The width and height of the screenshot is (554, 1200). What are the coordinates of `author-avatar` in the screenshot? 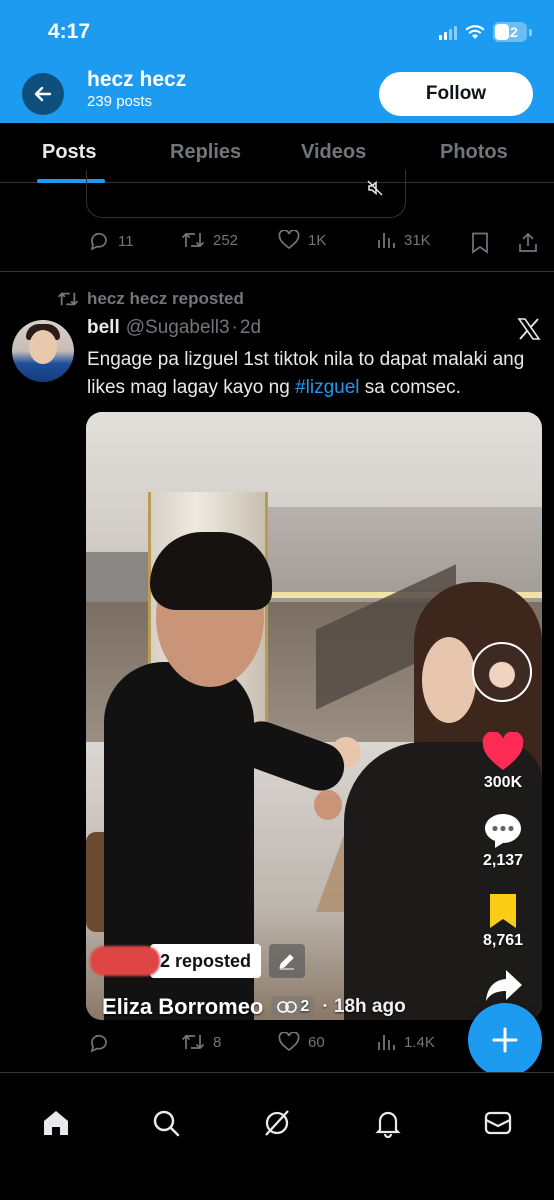 It's located at (43, 351).